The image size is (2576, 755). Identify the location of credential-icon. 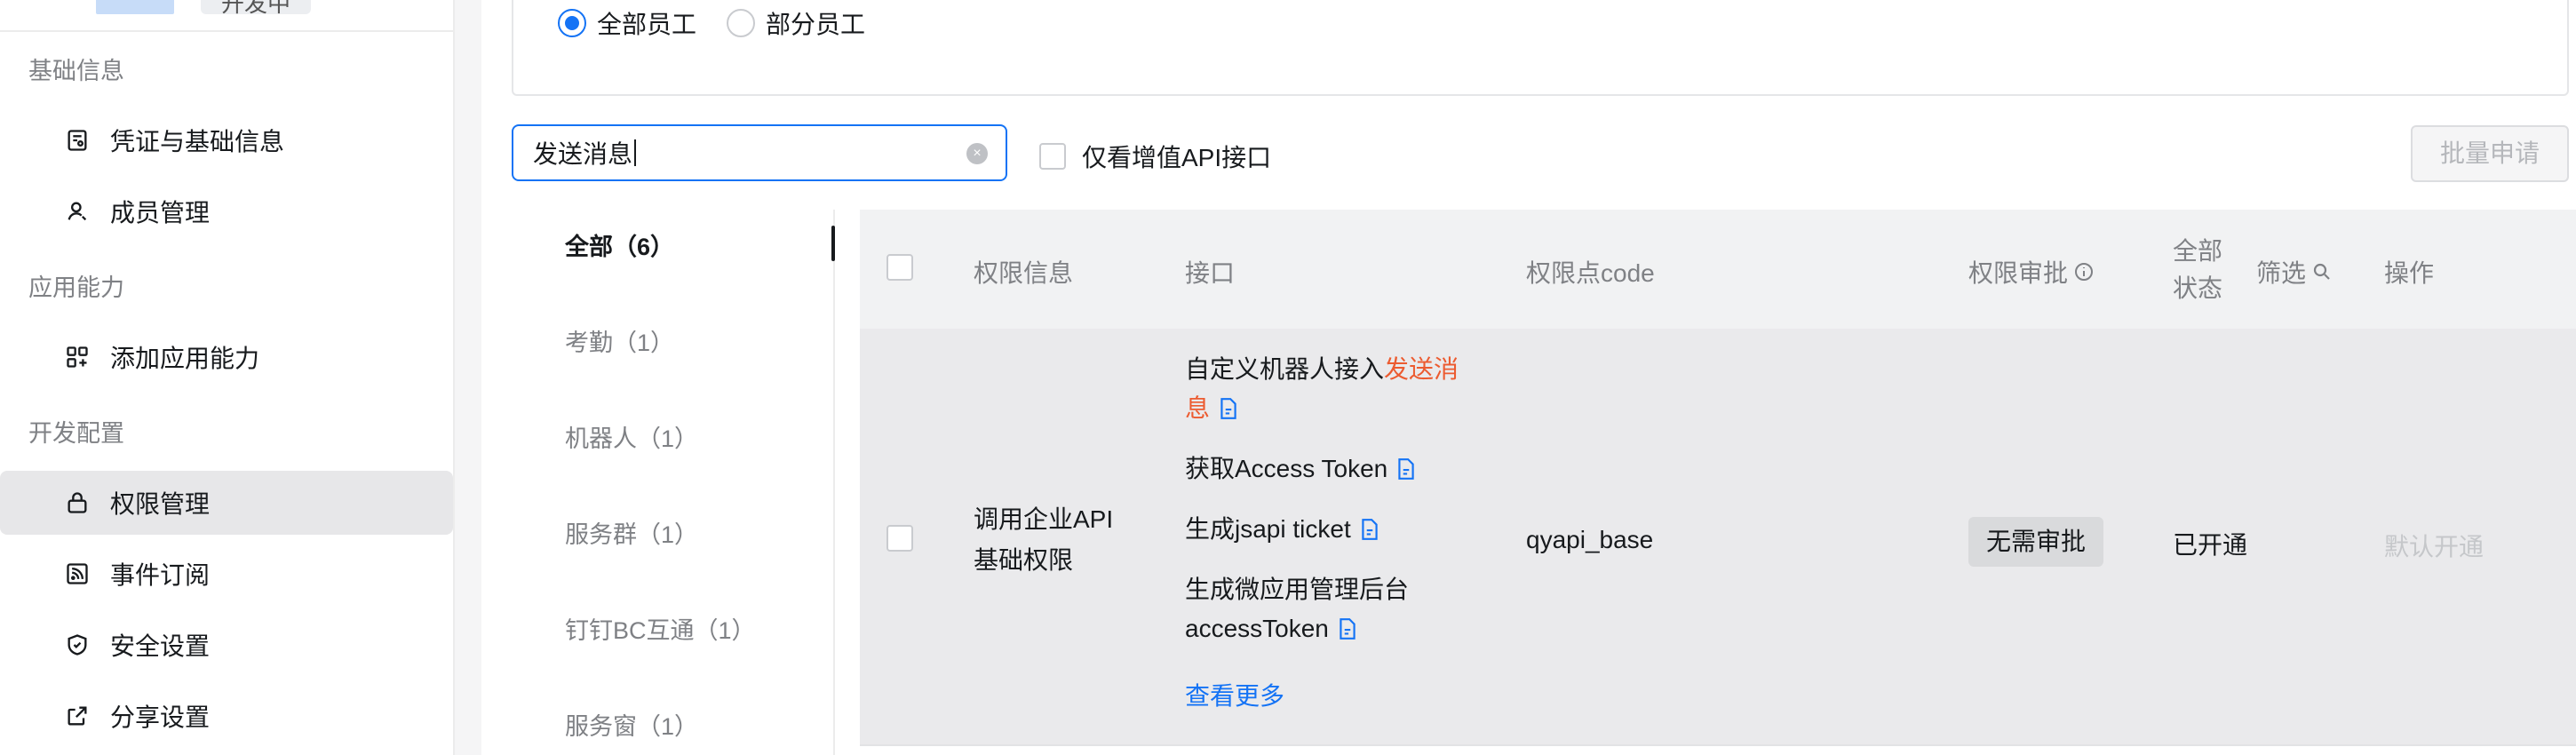
(77, 140).